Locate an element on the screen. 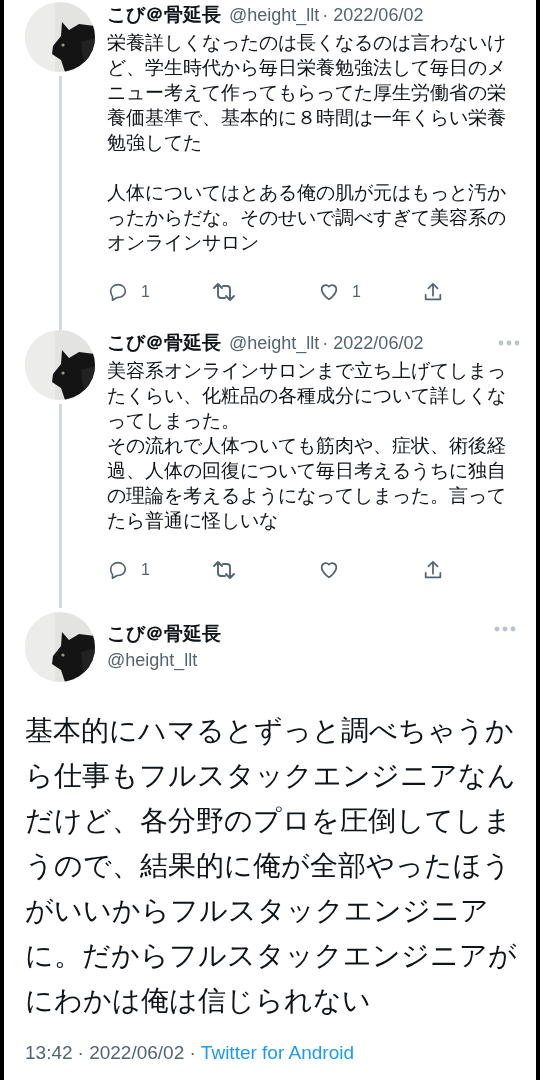 This screenshot has width=540, height=1080. tweet-text: 美容系オンラインサロンまで立ち上げてしまったくらい、化粧品の各種成分について詳しくなってしまった。 is located at coordinates (307, 396).